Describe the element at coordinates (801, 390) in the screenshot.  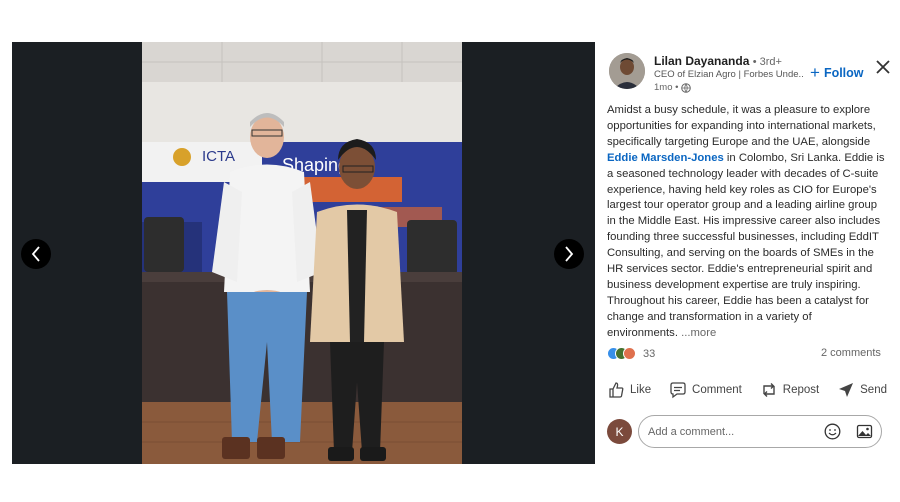
I see `repost-label: Repost` at that location.